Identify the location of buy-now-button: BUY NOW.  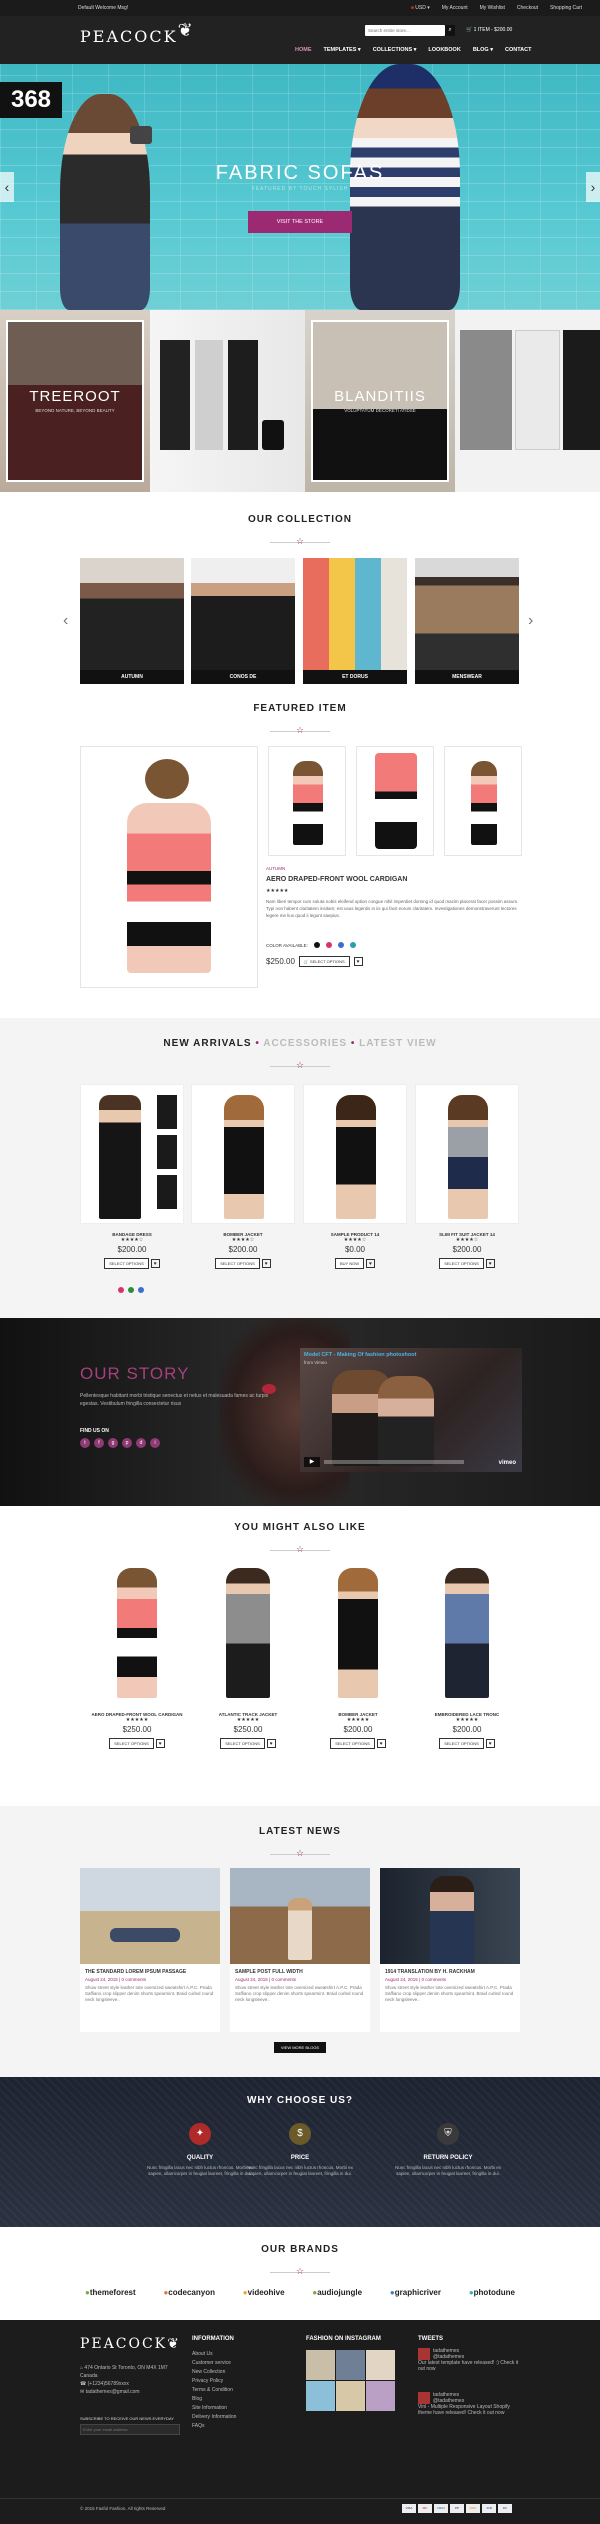
(350, 1263).